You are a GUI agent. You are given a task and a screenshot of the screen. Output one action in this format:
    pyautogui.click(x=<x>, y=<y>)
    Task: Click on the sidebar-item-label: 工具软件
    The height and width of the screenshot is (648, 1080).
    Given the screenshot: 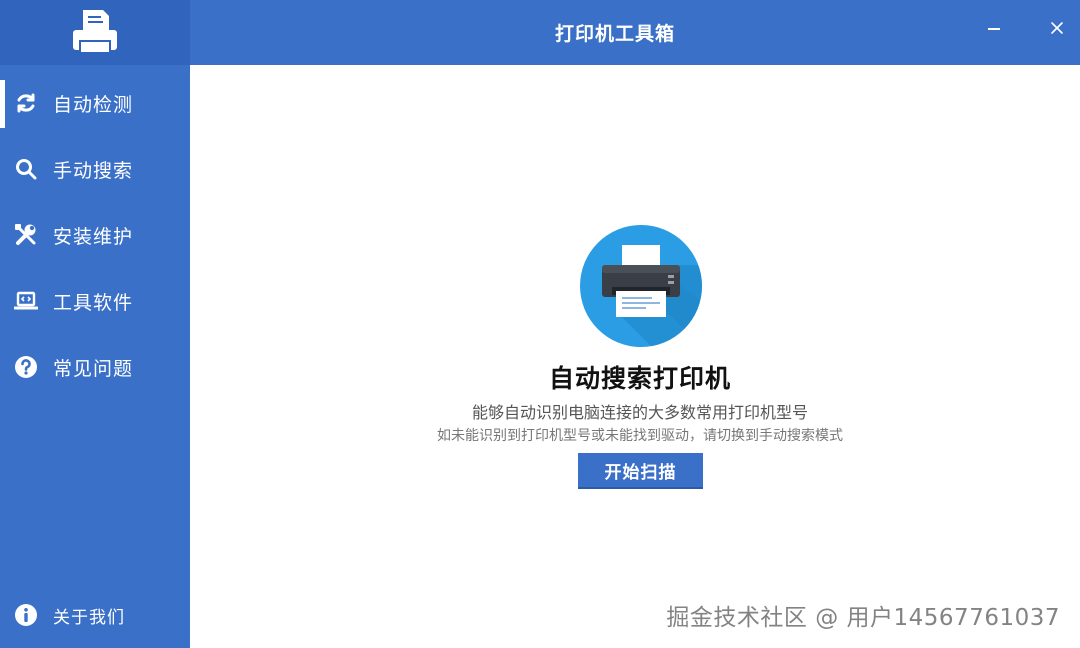 What is the action you would take?
    pyautogui.click(x=93, y=302)
    